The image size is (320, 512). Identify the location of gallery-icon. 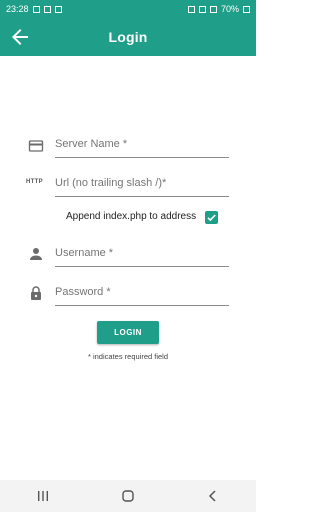
(47, 9).